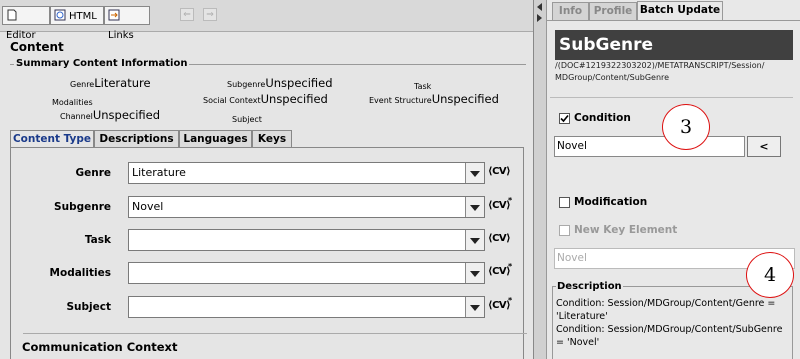  What do you see at coordinates (265, 99) in the screenshot?
I see `summary-social-context: Social ContextUnspecified` at bounding box center [265, 99].